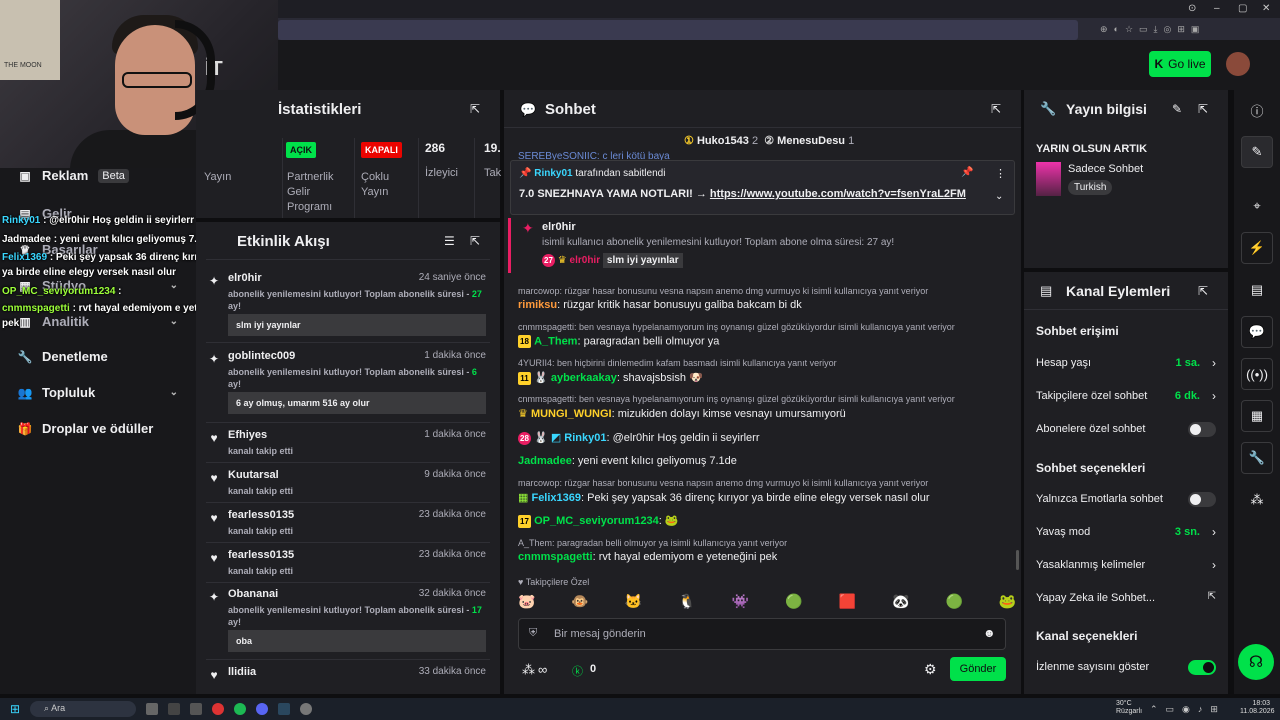 The image size is (1280, 720). What do you see at coordinates (261, 356) in the screenshot?
I see `activity-username: goblintec009` at bounding box center [261, 356].